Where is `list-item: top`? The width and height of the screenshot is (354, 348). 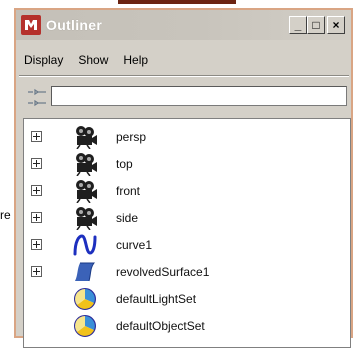
list-item: top is located at coordinates (187, 165).